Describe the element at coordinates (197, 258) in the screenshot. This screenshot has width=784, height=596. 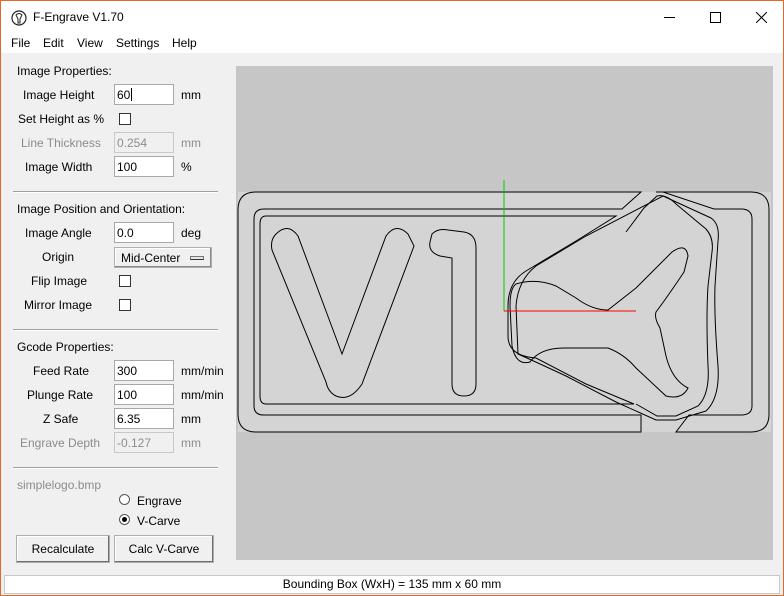
I see `dropdown-indicator-icon` at that location.